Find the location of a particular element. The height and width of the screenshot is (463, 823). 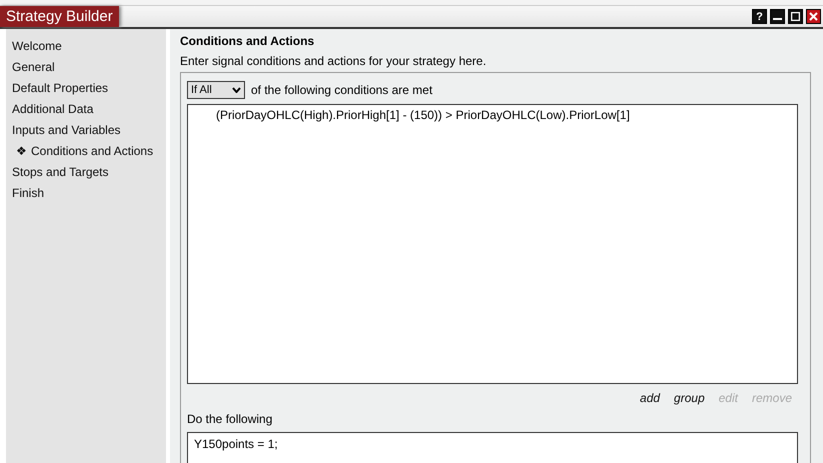

sidebar-item: General is located at coordinates (86, 66).